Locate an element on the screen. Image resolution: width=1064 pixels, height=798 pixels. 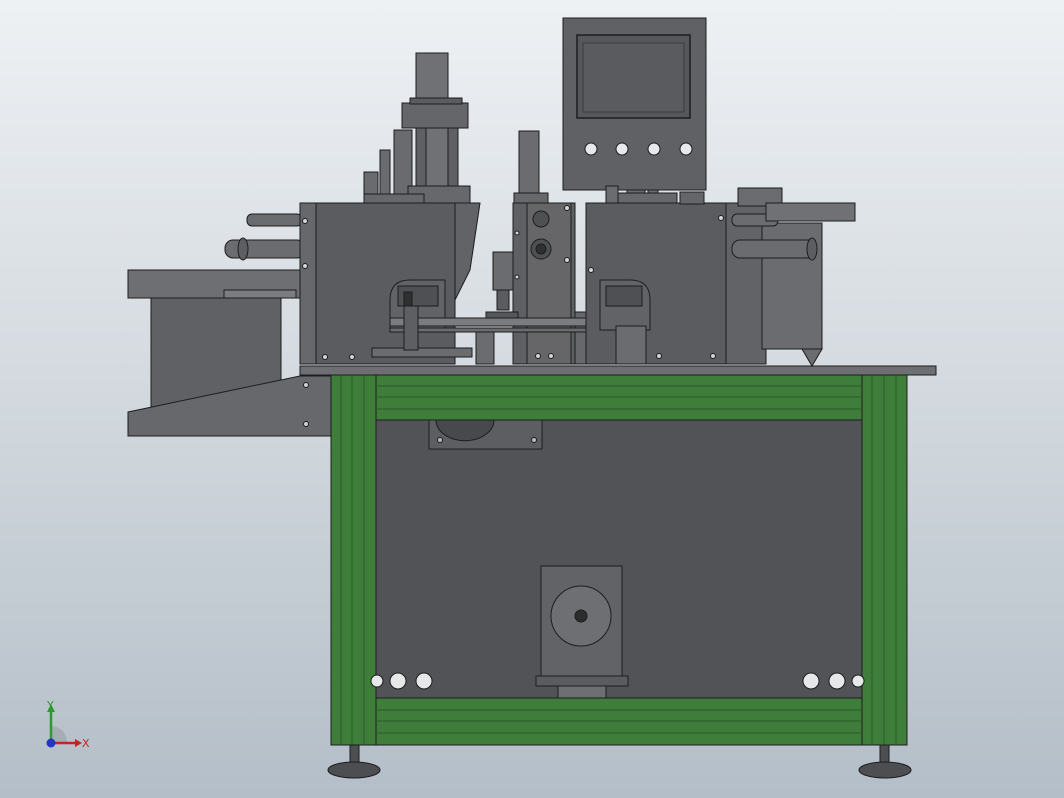
hopper-slot is located at coordinates (260, 294).